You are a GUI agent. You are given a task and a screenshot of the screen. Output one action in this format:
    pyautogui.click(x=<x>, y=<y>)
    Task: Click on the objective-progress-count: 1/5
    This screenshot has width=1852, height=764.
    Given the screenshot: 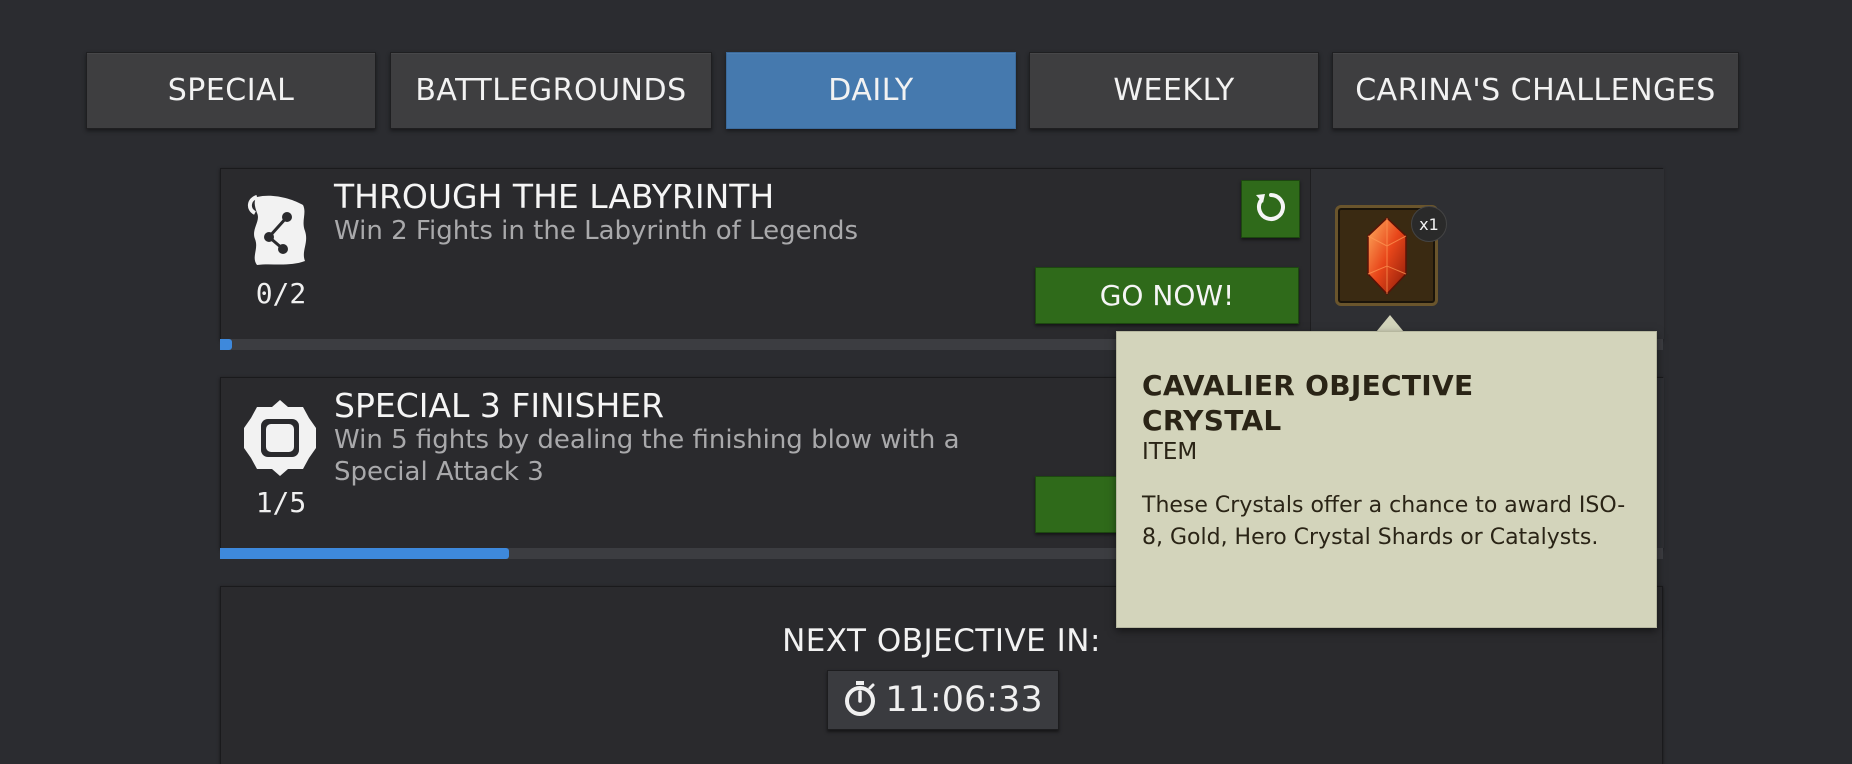 What is the action you would take?
    pyautogui.click(x=281, y=502)
    